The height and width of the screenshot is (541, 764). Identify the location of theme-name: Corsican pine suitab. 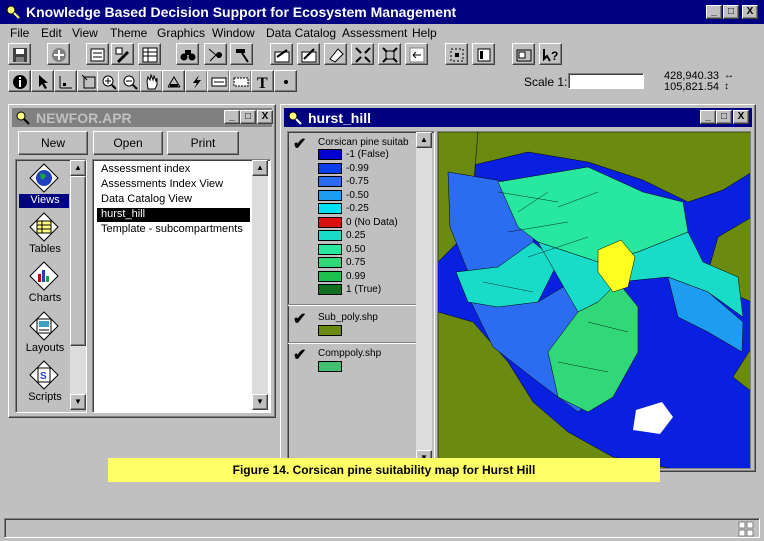
(363, 142).